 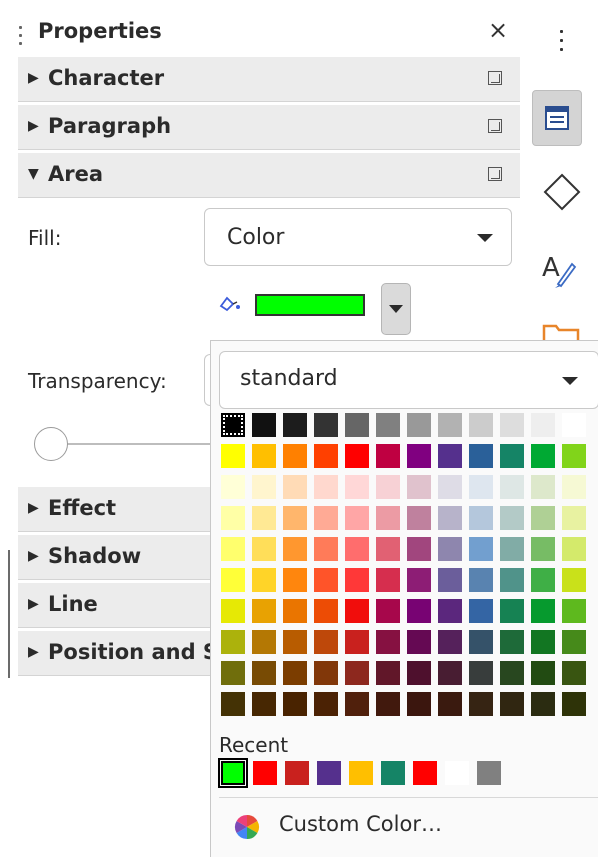 What do you see at coordinates (358, 237) in the screenshot?
I see `fill-type-dropdown: Color` at bounding box center [358, 237].